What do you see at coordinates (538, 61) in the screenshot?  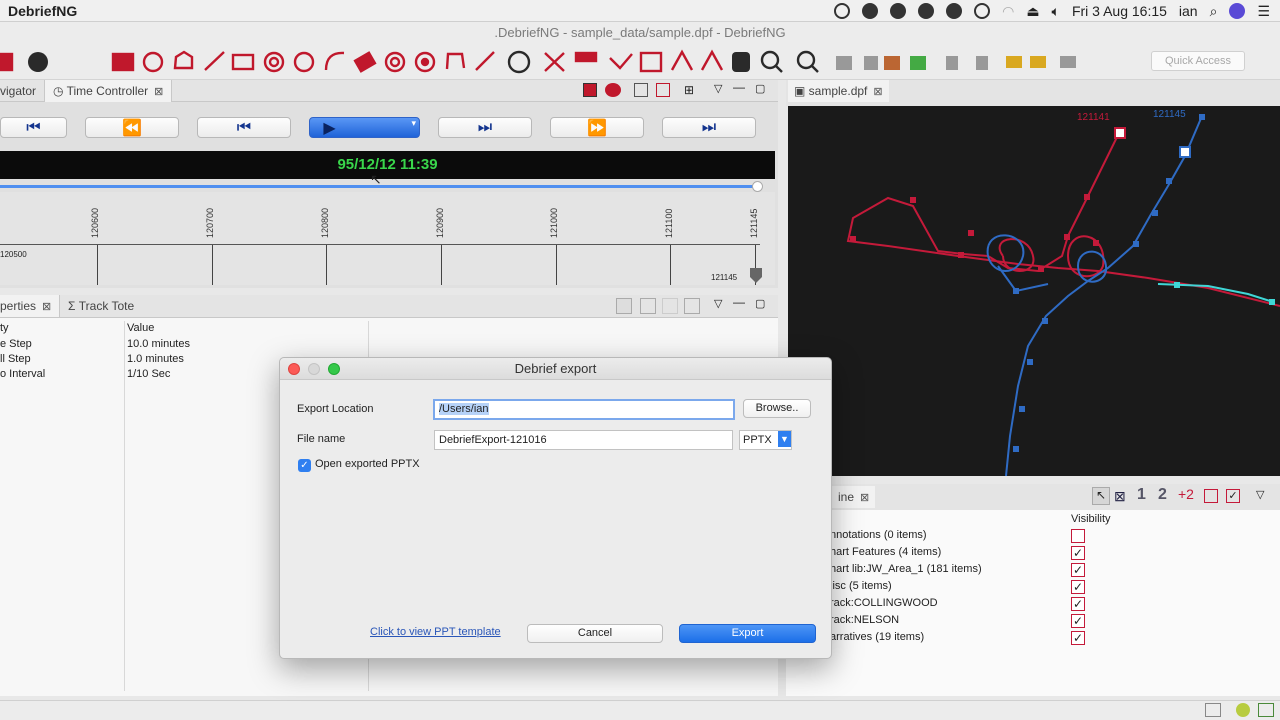 I see `toolbar-icons` at bounding box center [538, 61].